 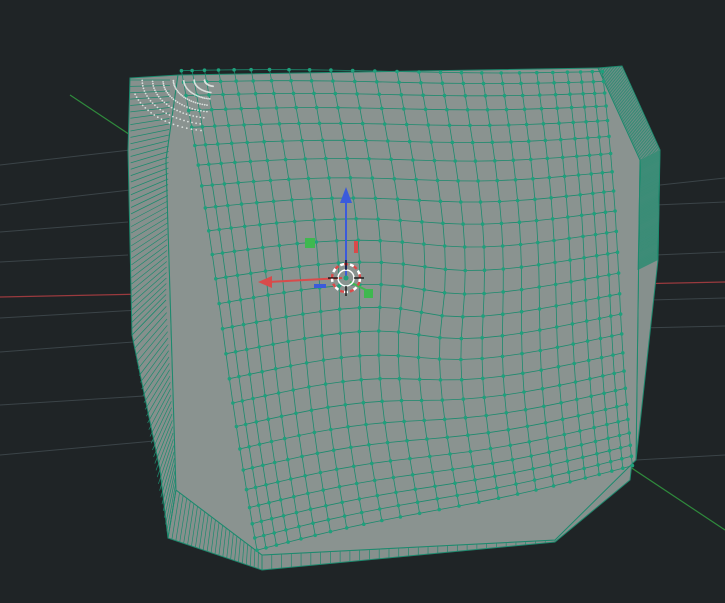 I want to click on gizmo-xz-plane-handle, so click(x=310, y=243).